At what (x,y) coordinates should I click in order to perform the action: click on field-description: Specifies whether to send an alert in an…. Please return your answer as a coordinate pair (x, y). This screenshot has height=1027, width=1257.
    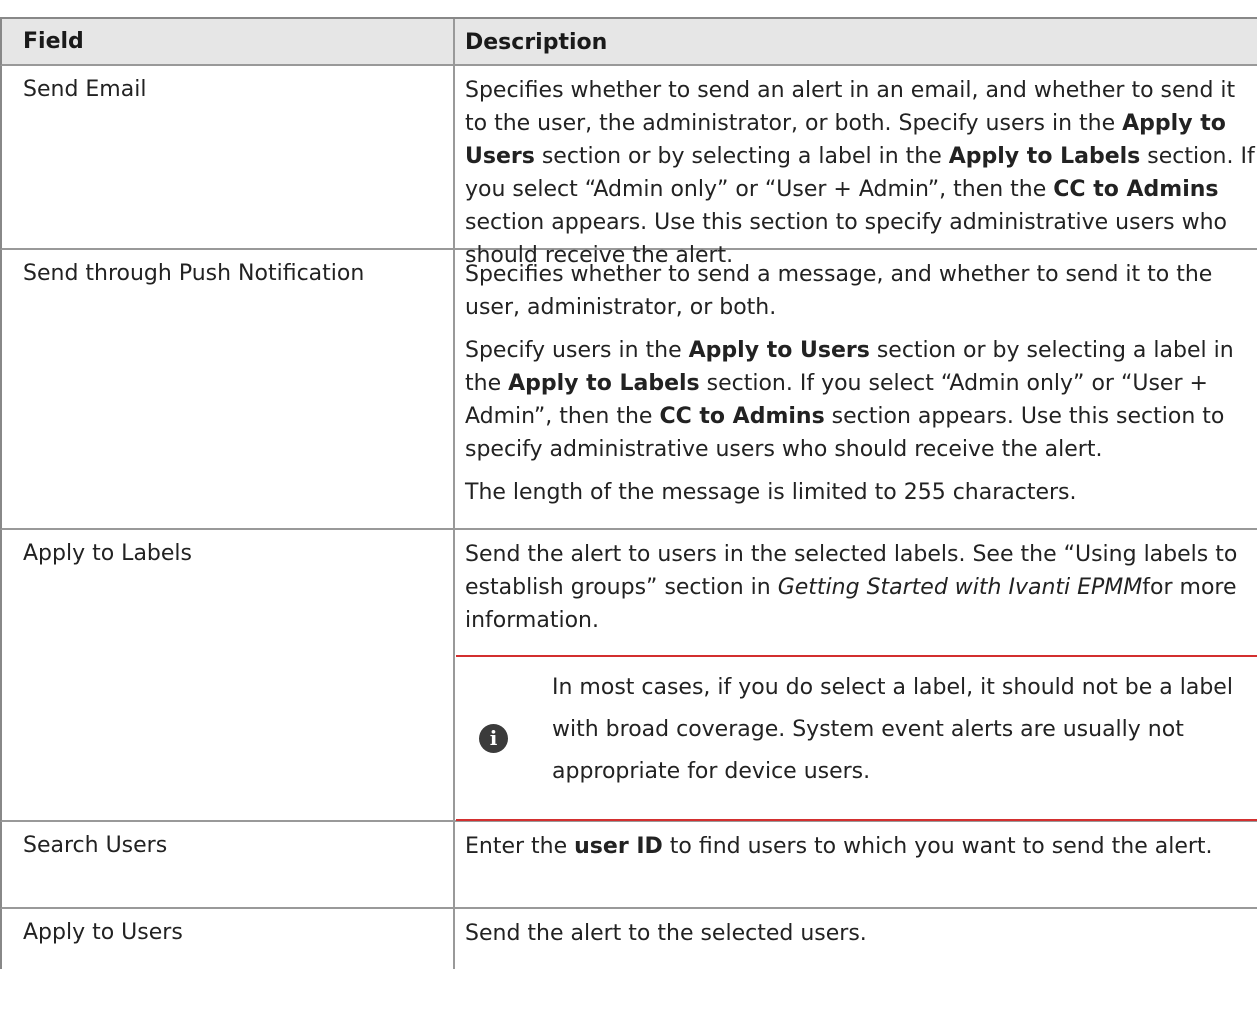
    Looking at the image, I should click on (860, 173).